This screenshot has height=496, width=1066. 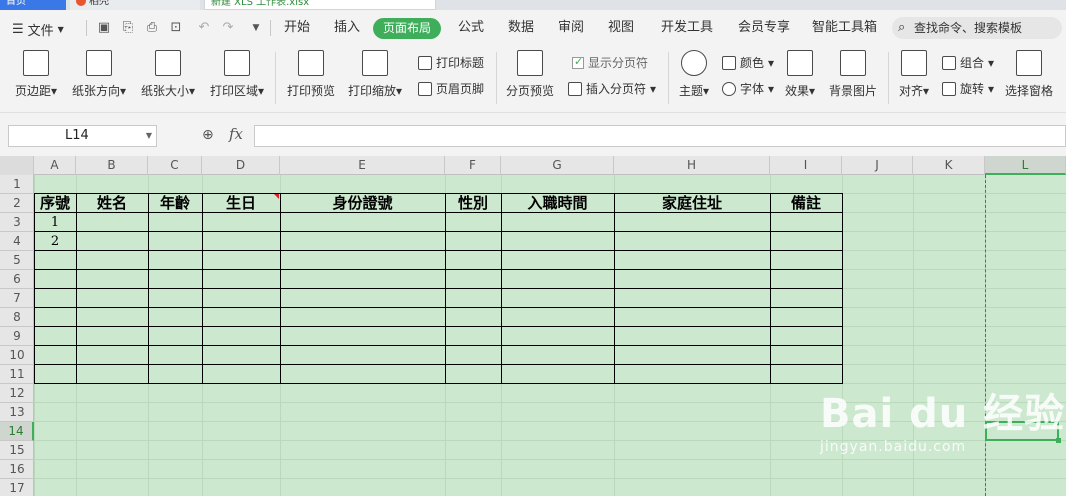 What do you see at coordinates (968, 62) in the screenshot?
I see `group-button: 组合 ▾` at bounding box center [968, 62].